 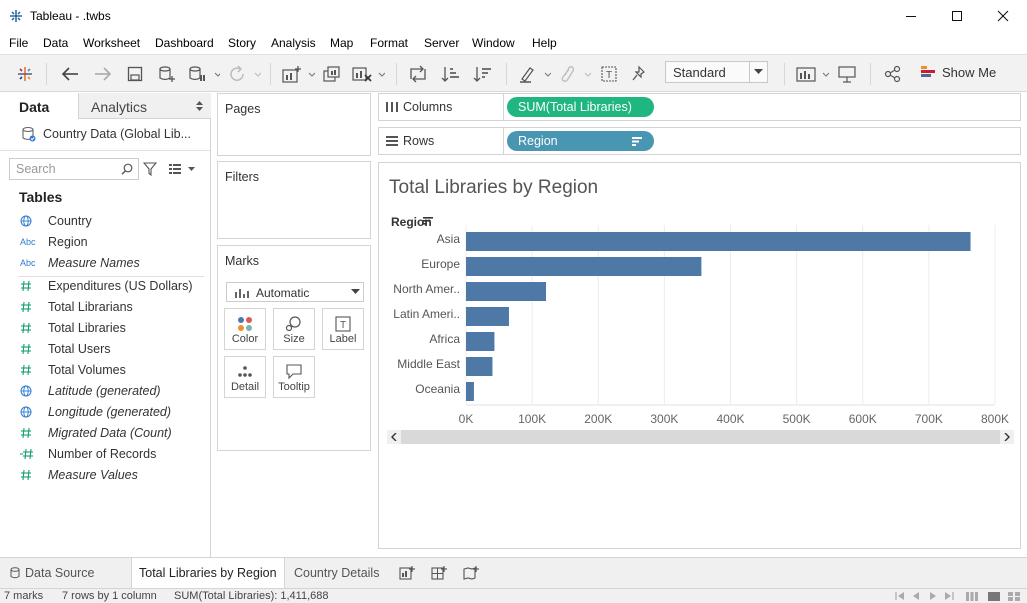 I want to click on field-item: Longitude (generated), so click(x=115, y=411).